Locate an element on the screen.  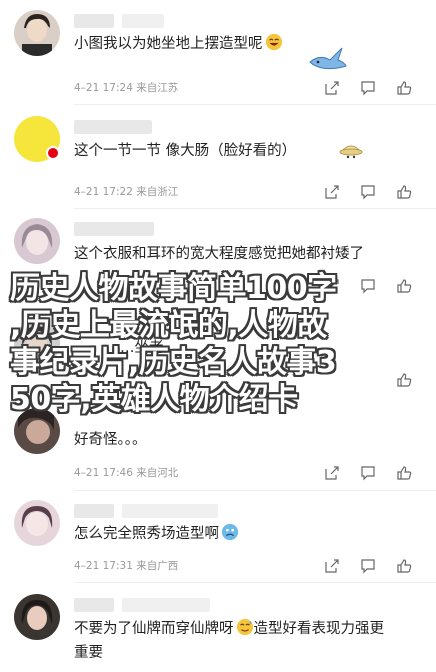
bird-sticker-icon is located at coordinates (328, 58).